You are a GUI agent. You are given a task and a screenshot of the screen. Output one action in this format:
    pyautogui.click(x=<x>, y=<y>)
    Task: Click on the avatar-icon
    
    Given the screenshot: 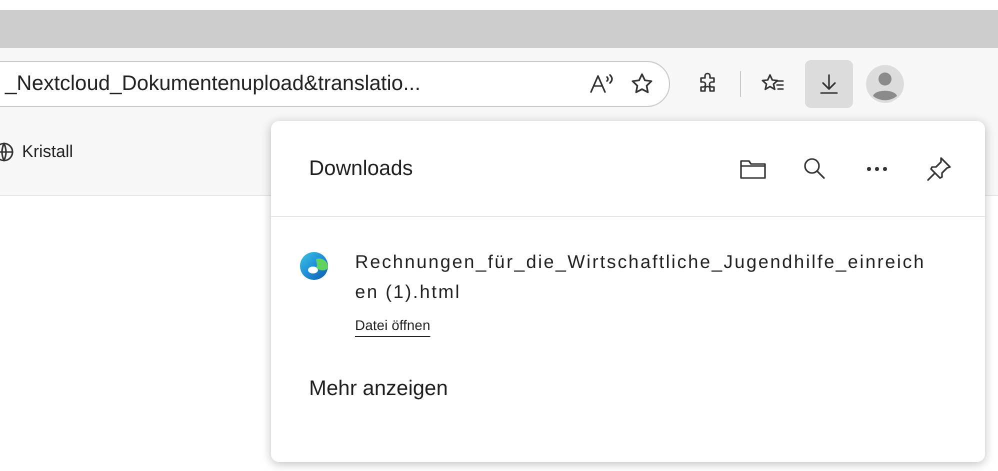 What is the action you would take?
    pyautogui.click(x=885, y=84)
    